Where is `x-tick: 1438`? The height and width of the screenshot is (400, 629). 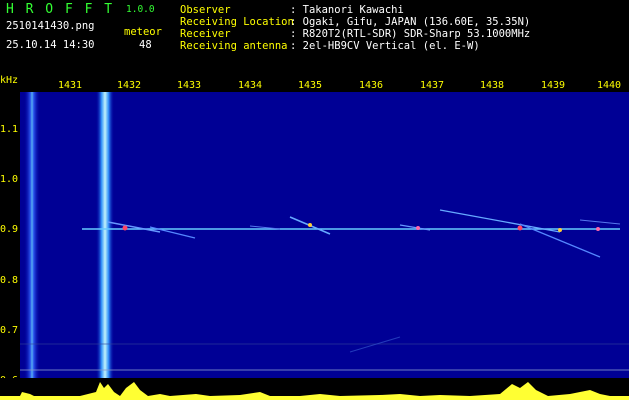
x-tick: 1438 is located at coordinates (492, 85).